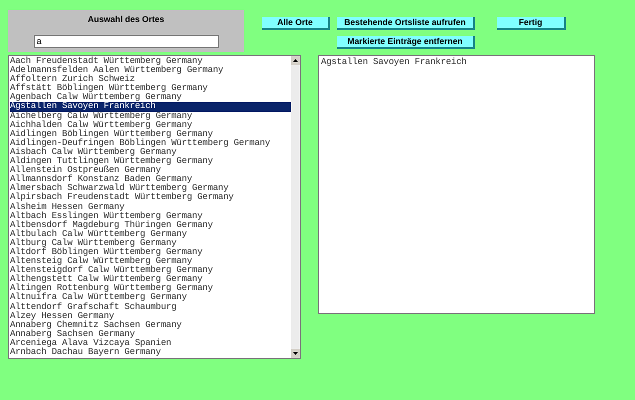 Image resolution: width=635 pixels, height=400 pixels. I want to click on list-item: Alttendorf Grafschaft Schaumburg, so click(150, 307).